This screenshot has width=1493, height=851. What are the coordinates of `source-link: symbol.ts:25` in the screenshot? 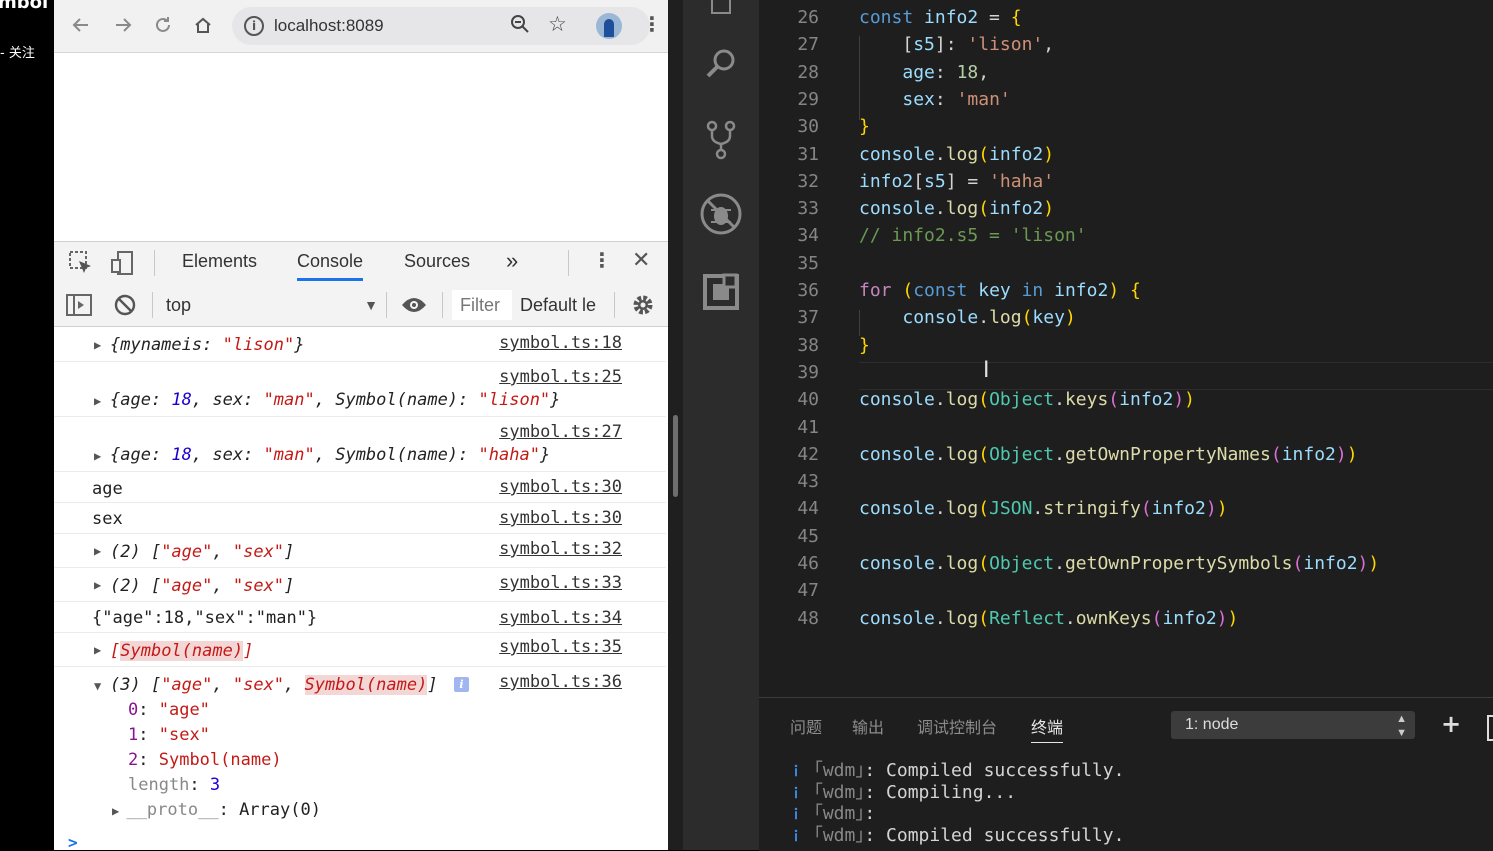 It's located at (560, 377).